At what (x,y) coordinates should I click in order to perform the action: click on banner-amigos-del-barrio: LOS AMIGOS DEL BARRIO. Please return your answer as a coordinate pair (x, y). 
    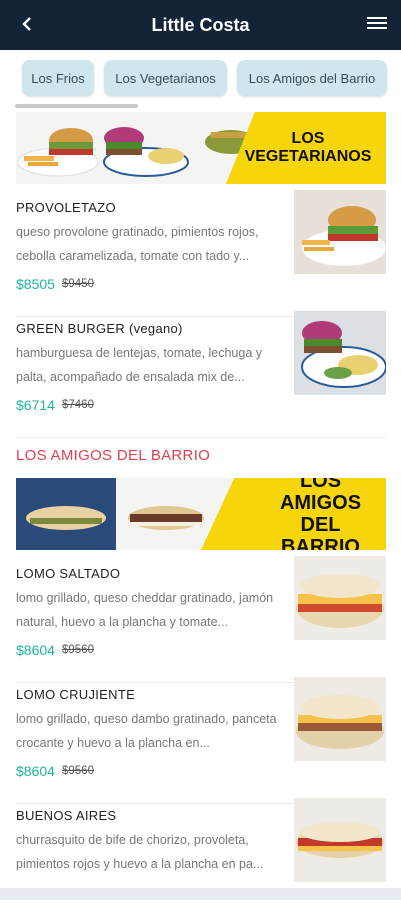
    Looking at the image, I should click on (201, 514).